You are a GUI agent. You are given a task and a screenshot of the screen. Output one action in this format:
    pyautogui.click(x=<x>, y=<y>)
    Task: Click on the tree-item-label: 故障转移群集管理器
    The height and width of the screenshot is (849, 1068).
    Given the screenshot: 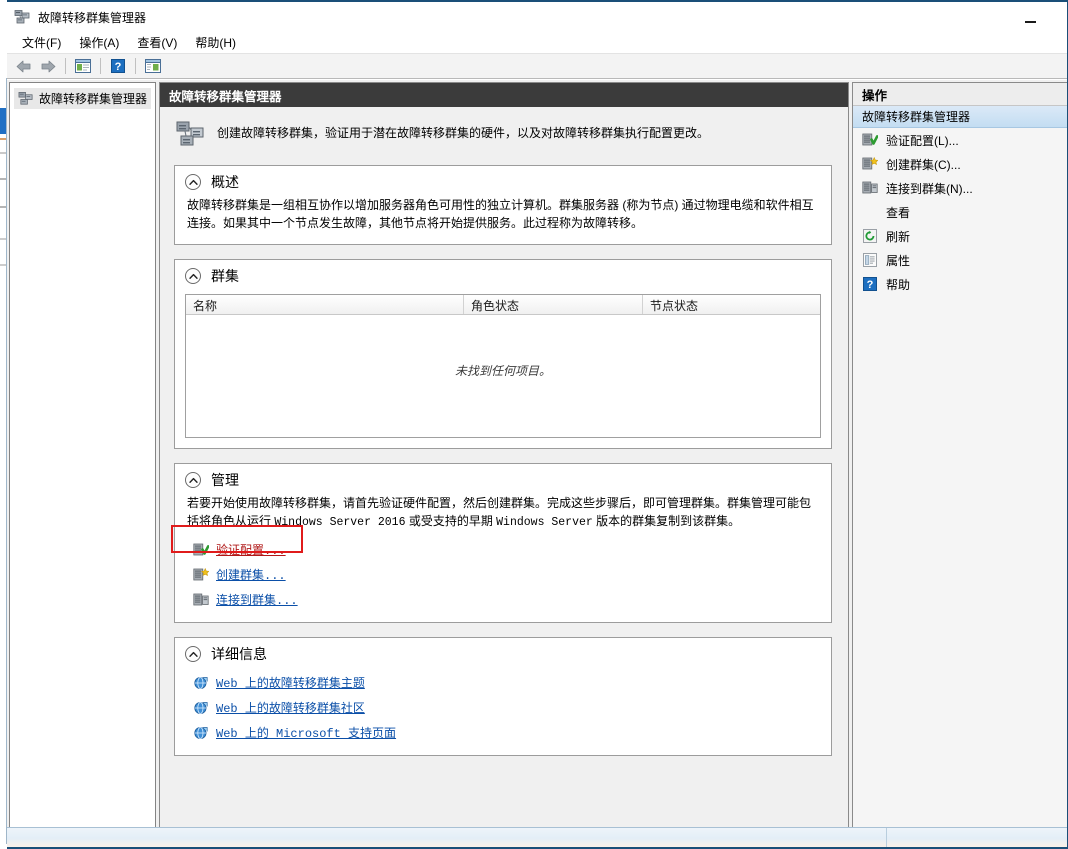 What is the action you would take?
    pyautogui.click(x=93, y=99)
    